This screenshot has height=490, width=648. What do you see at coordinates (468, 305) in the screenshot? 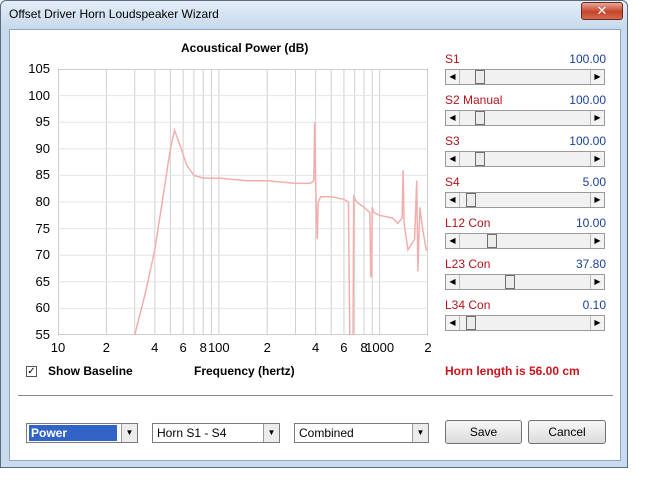
I see `slider-label: L34 Con` at bounding box center [468, 305].